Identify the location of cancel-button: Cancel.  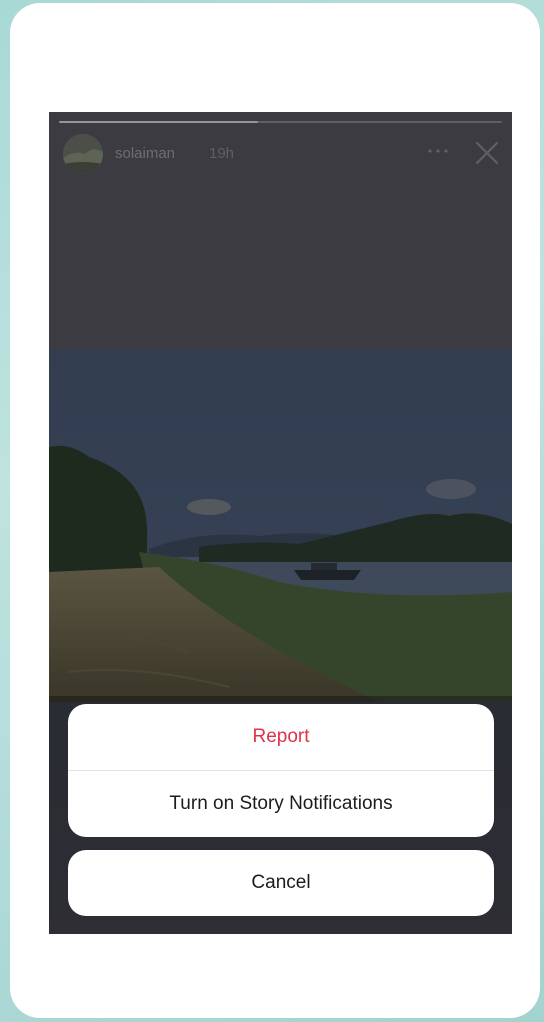
(281, 883).